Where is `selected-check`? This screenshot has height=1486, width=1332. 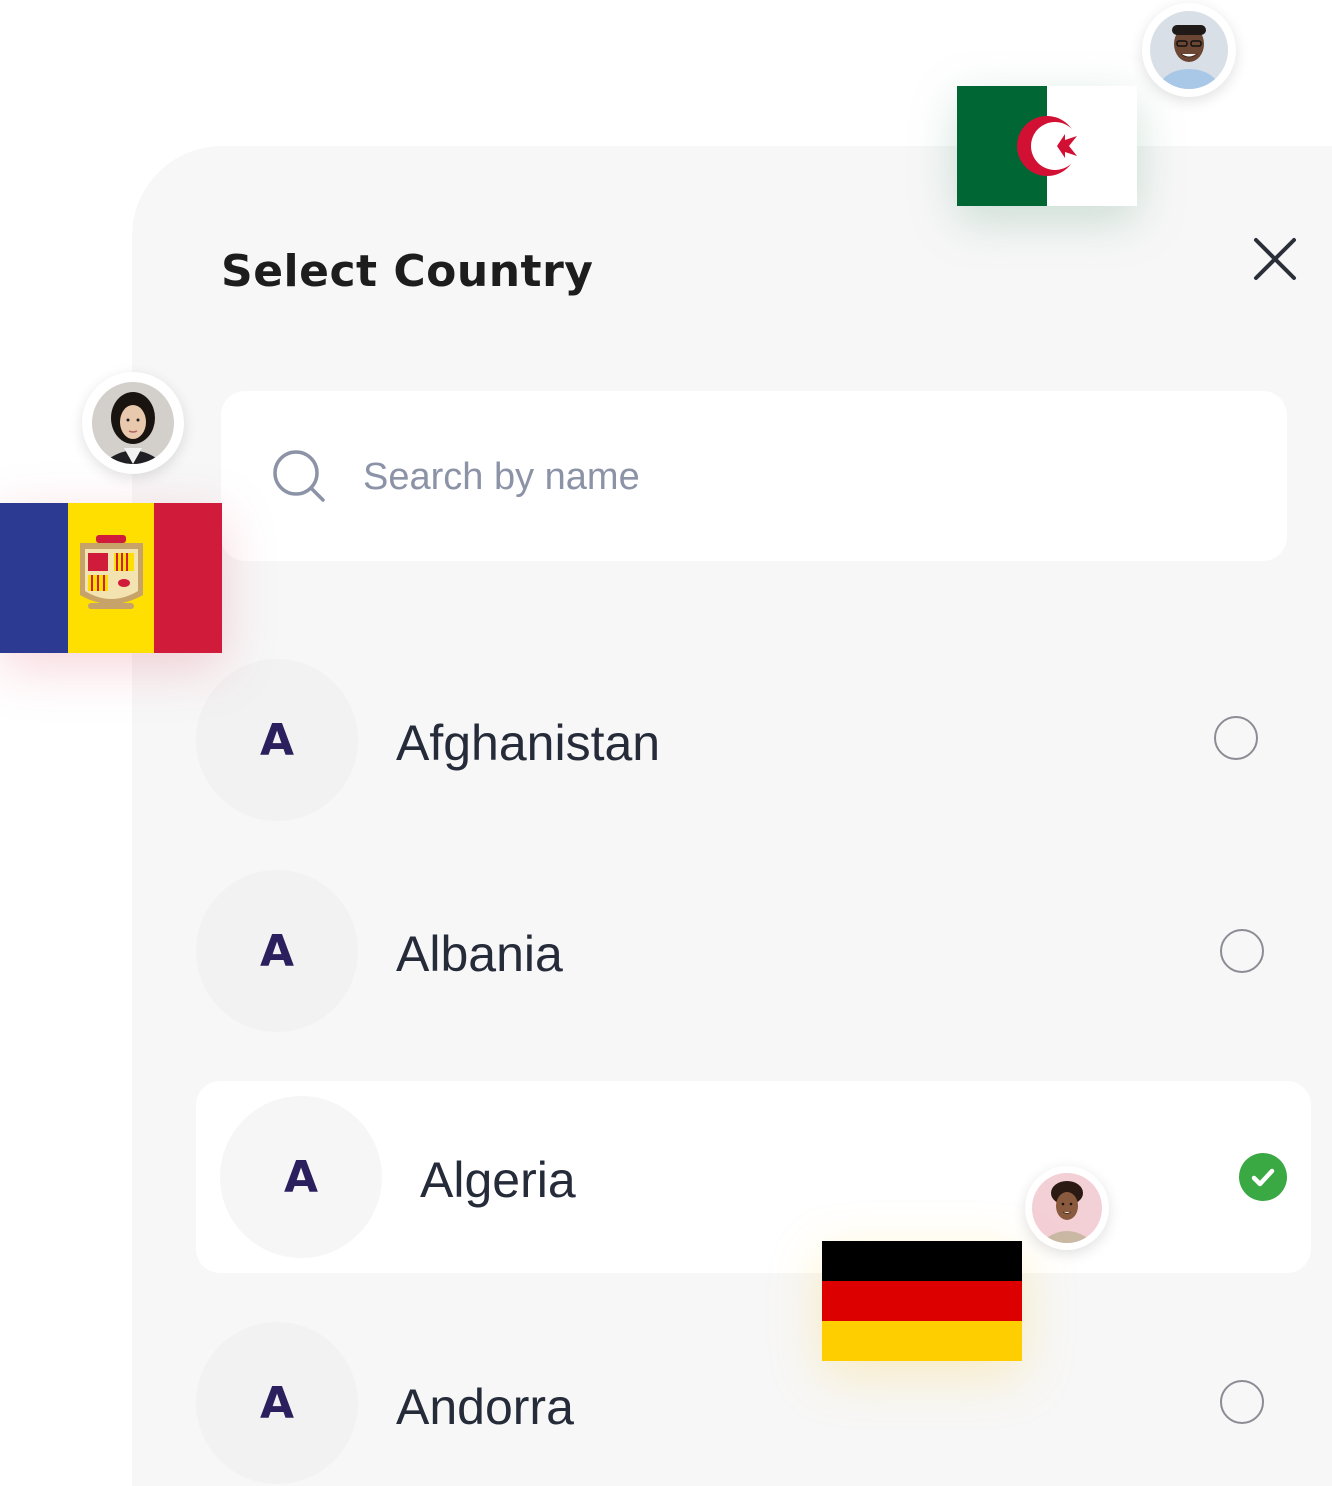 selected-check is located at coordinates (1263, 1177).